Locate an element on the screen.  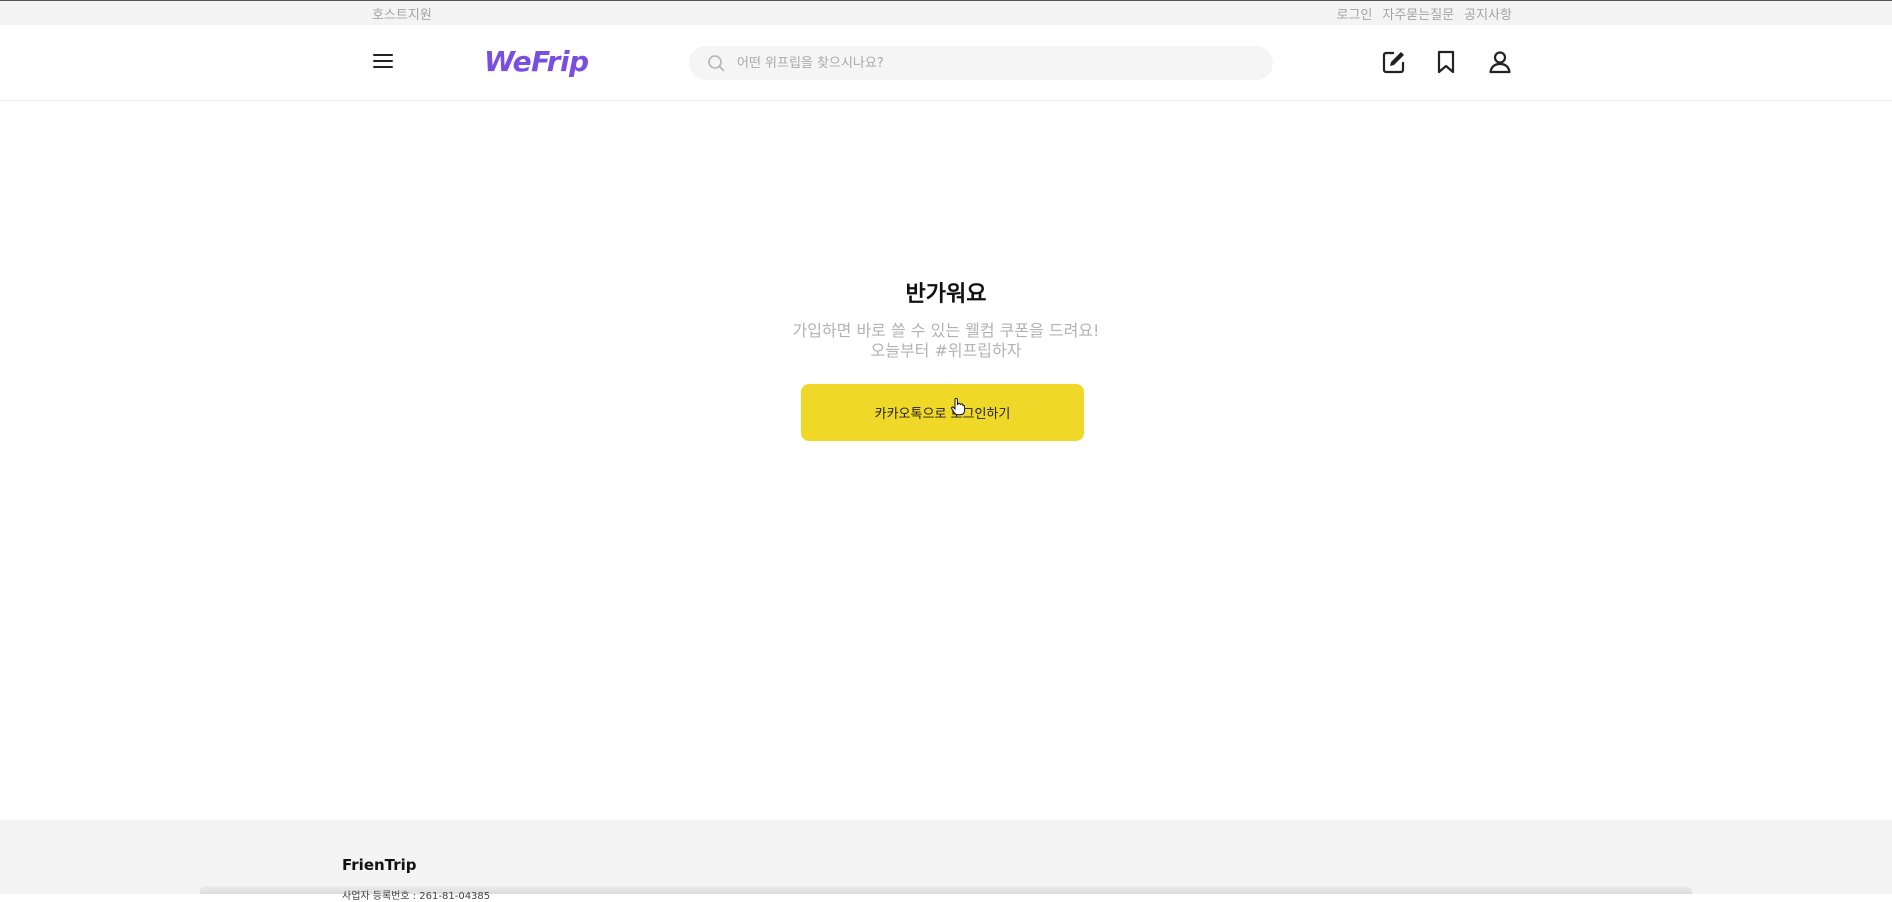
header: WeFrip is located at coordinates (946, 63).